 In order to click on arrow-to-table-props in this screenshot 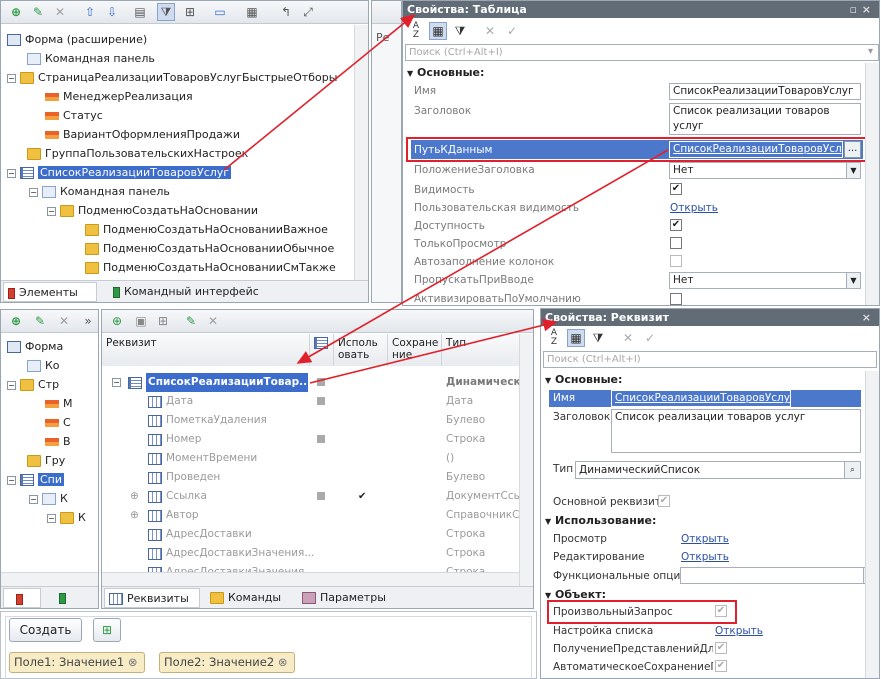, I will do `click(319, 92)`.